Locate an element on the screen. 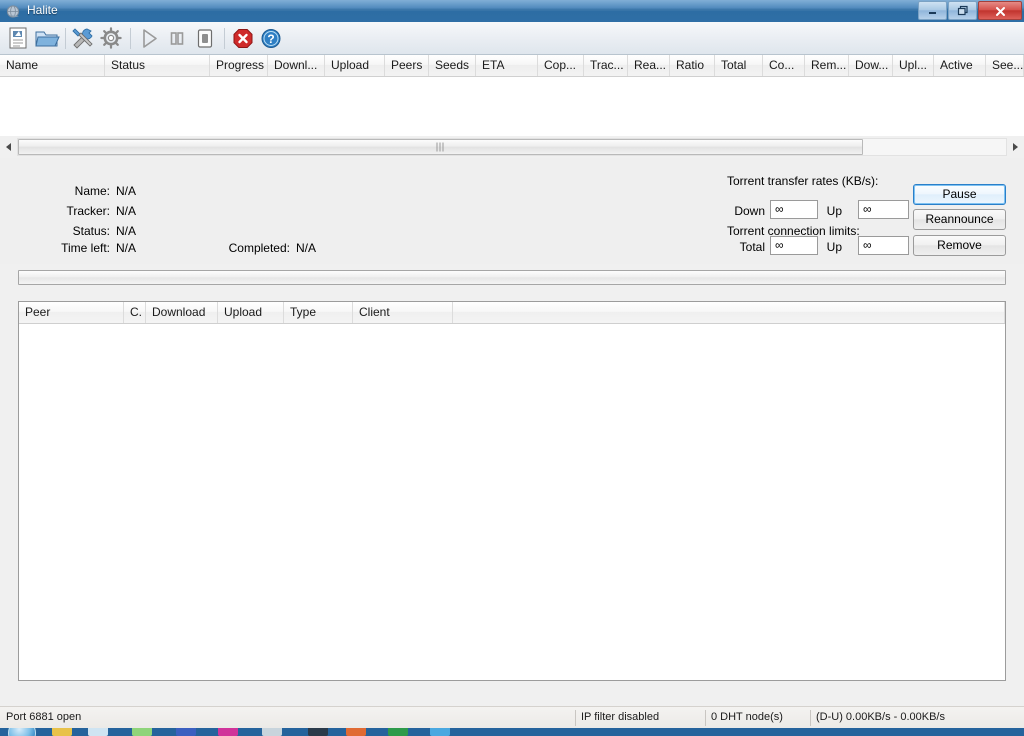 This screenshot has height=736, width=1024. close-icon is located at coordinates (1000, 11).